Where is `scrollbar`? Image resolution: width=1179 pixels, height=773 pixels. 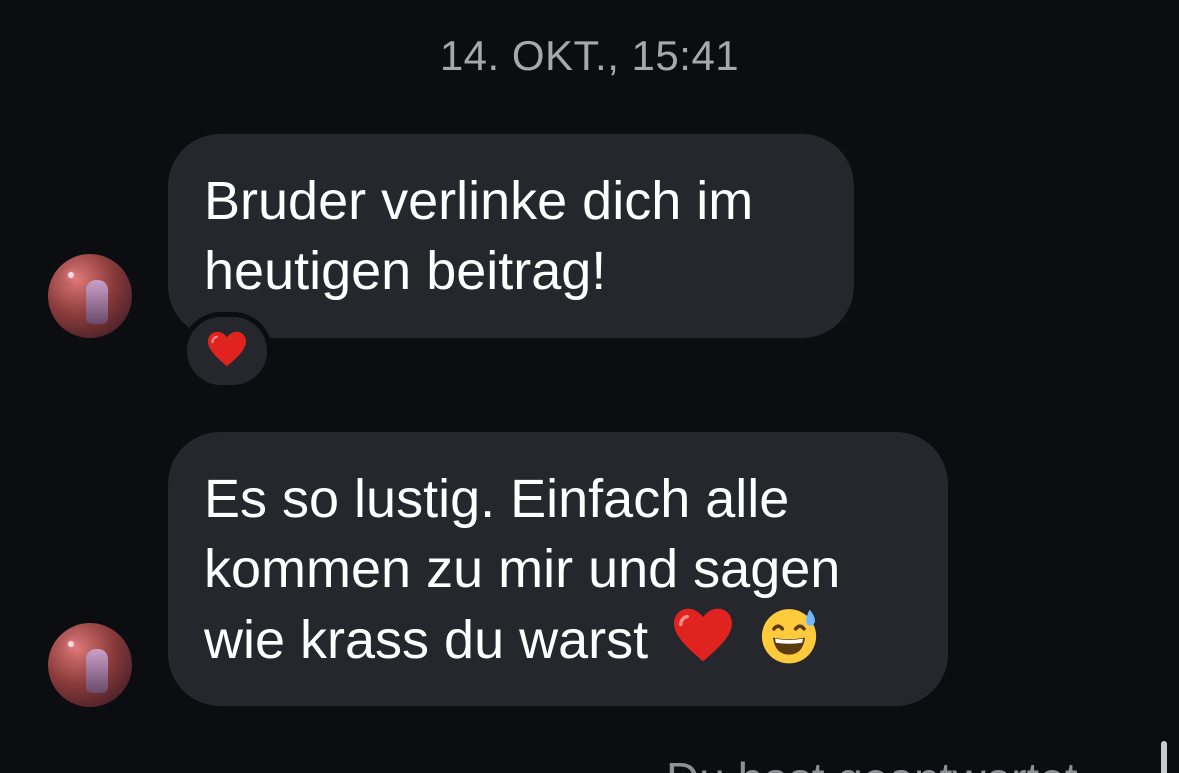 scrollbar is located at coordinates (1164, 757).